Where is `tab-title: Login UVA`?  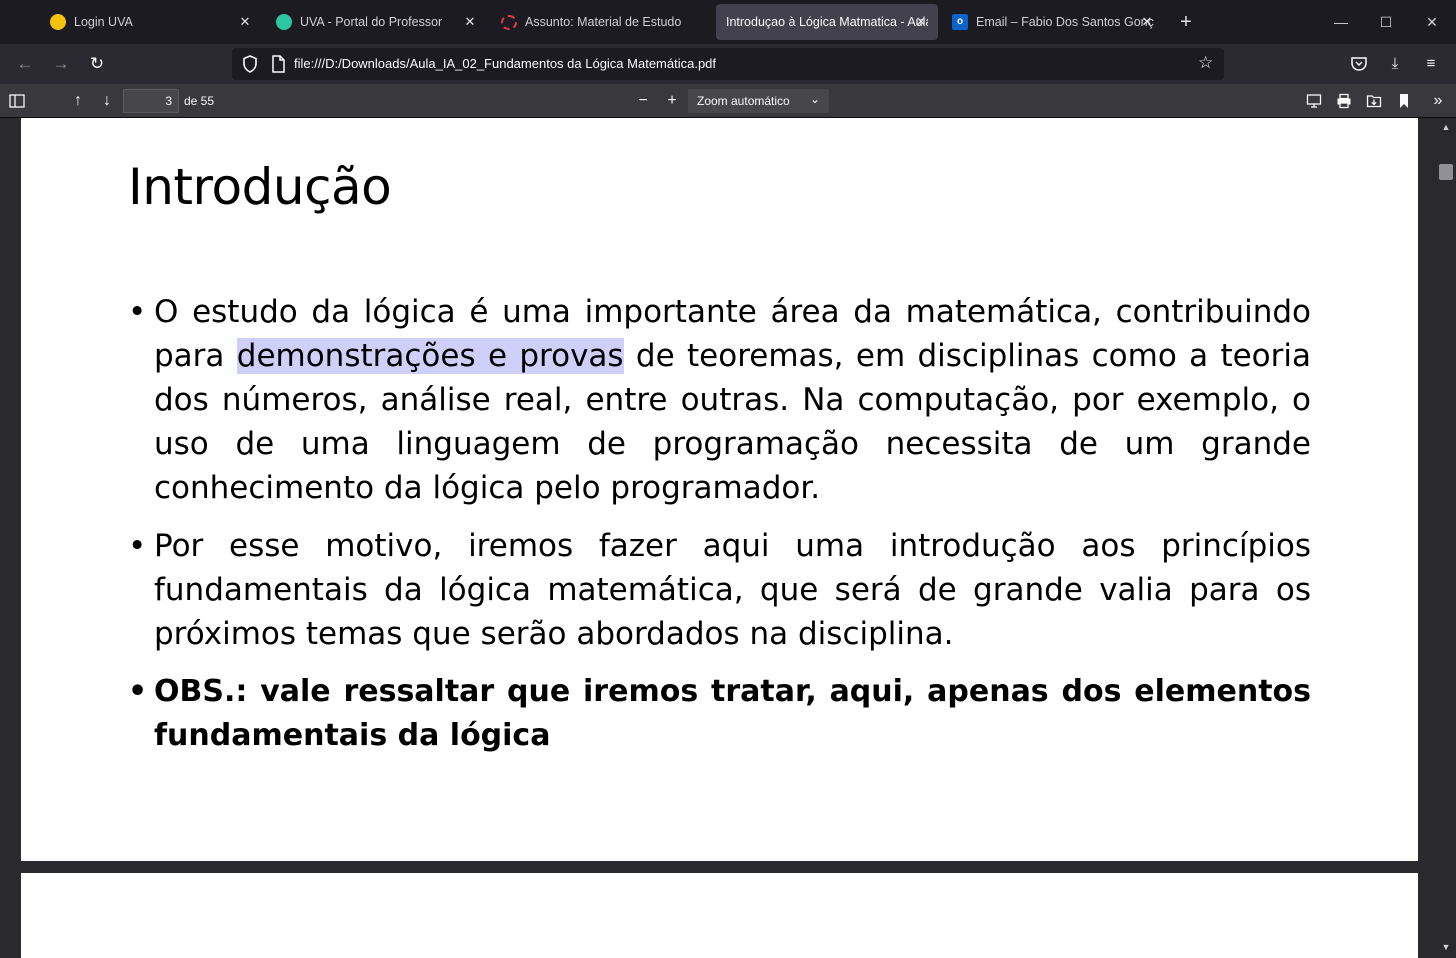 tab-title: Login UVA is located at coordinates (103, 22).